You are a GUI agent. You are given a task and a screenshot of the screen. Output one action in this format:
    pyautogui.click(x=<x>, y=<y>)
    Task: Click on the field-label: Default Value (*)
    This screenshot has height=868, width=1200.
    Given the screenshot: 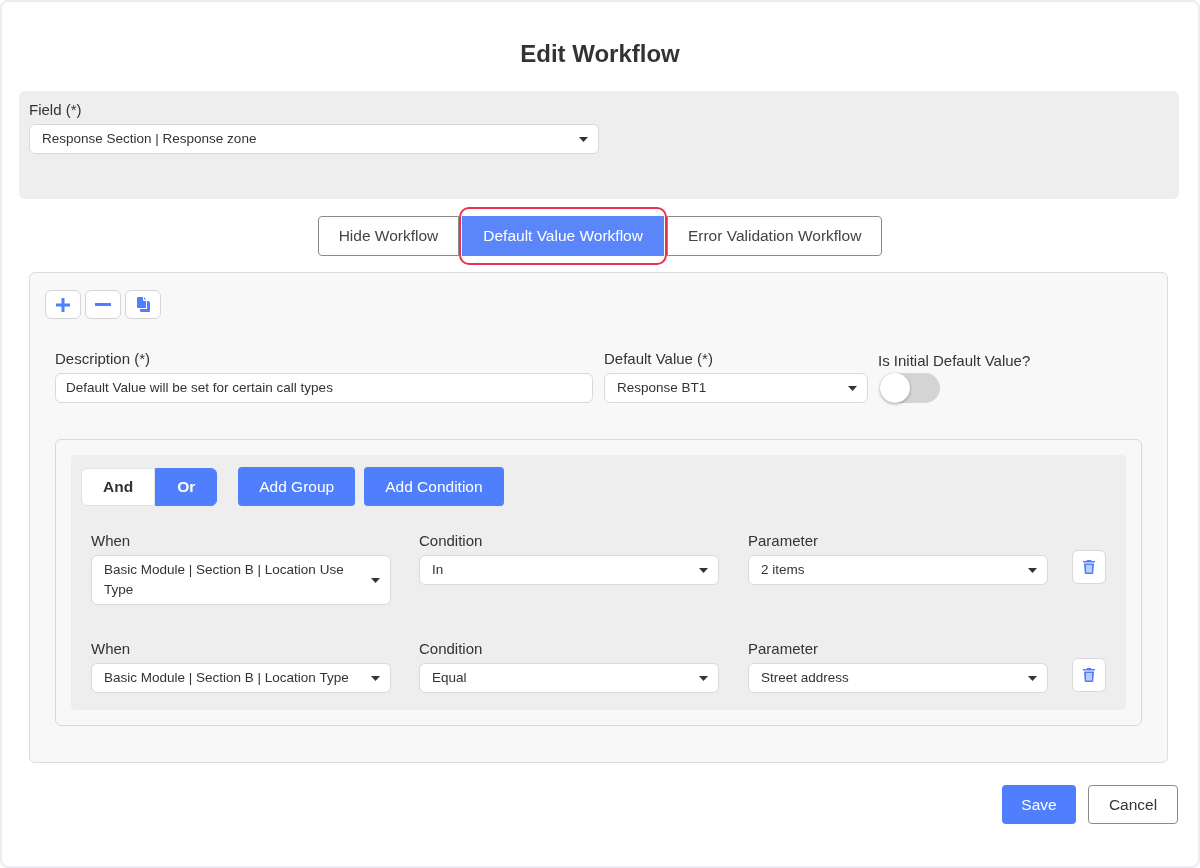 What is the action you would take?
    pyautogui.click(x=659, y=359)
    